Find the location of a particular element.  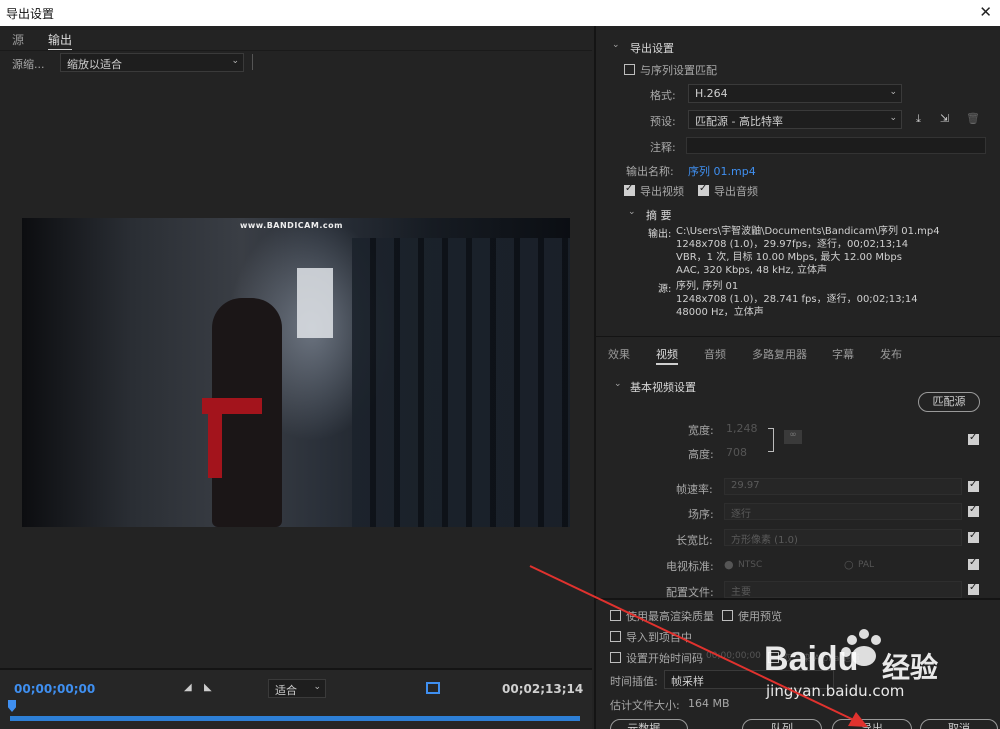

aspect-label: 长宽比: is located at coordinates (694, 540).